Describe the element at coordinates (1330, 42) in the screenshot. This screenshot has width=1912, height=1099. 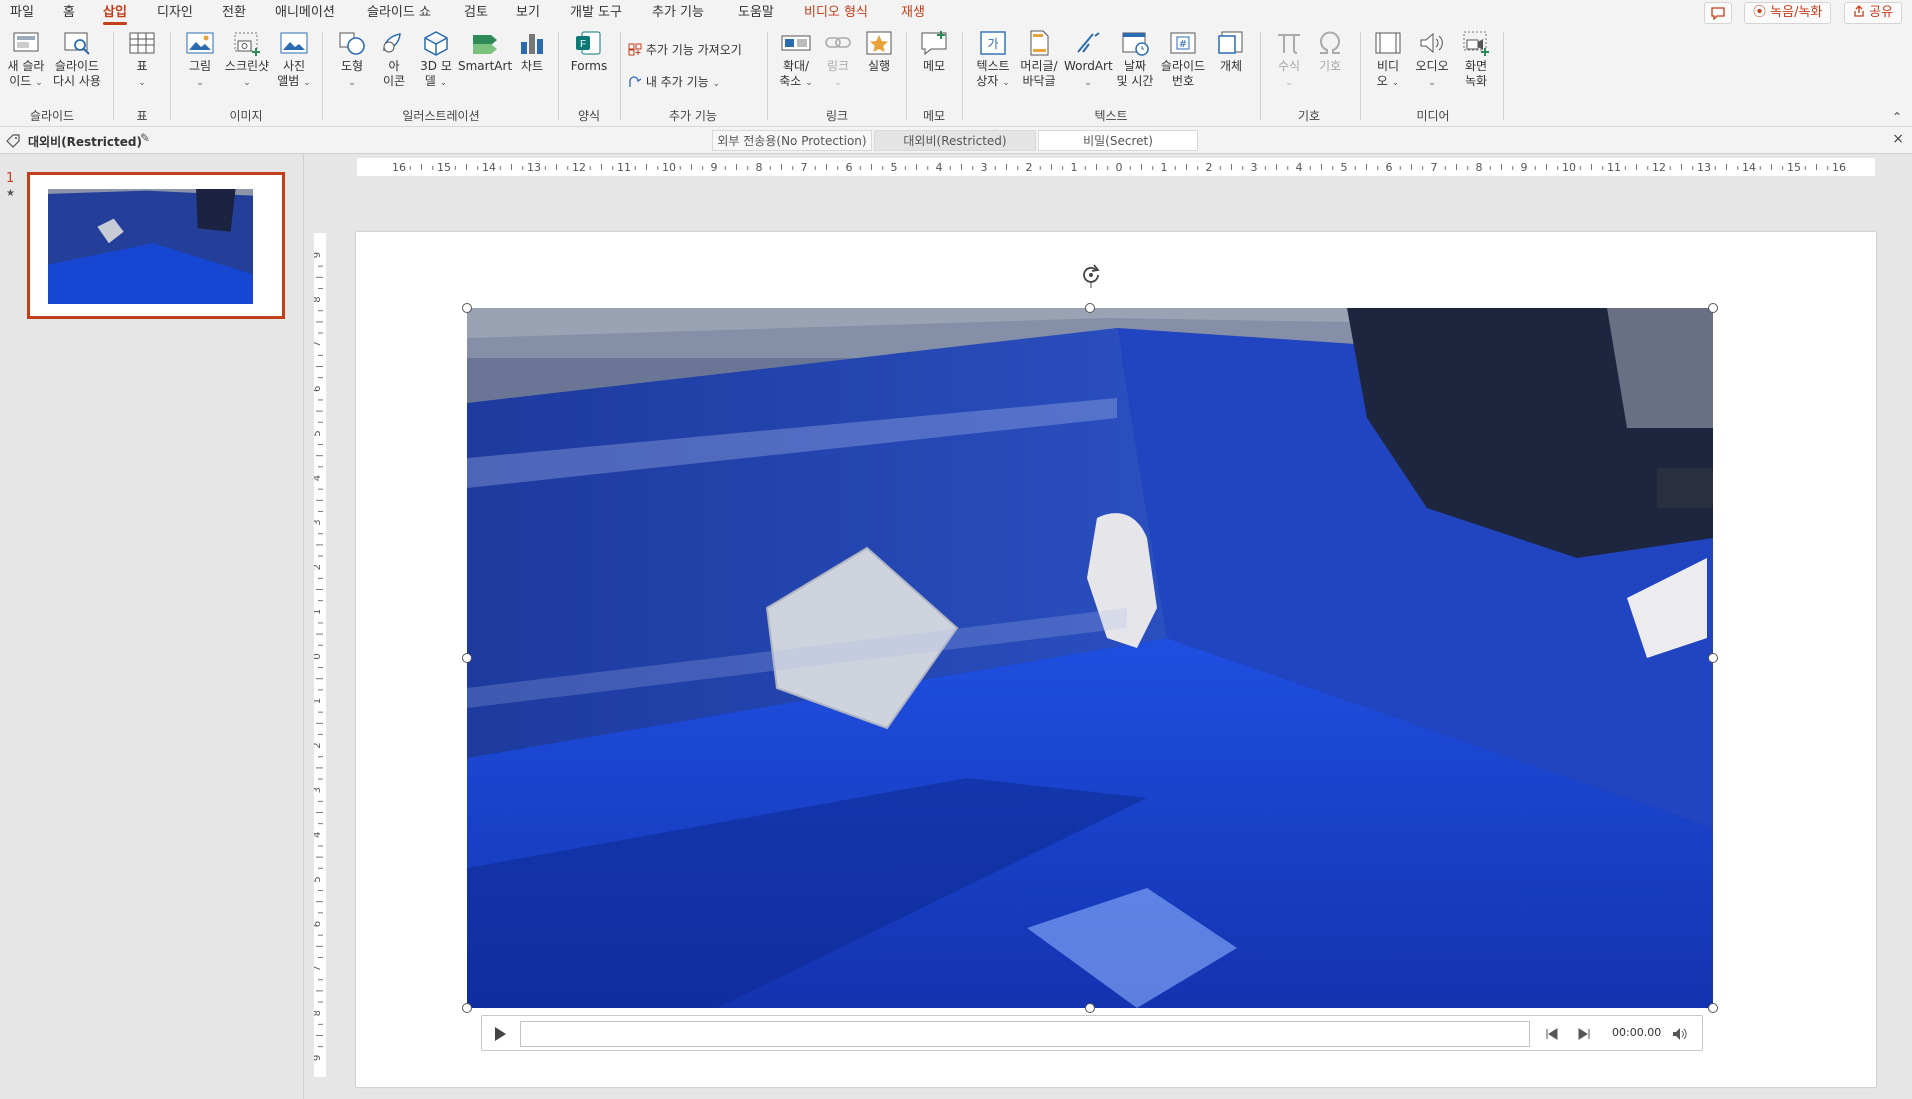
I see `omega-icon` at that location.